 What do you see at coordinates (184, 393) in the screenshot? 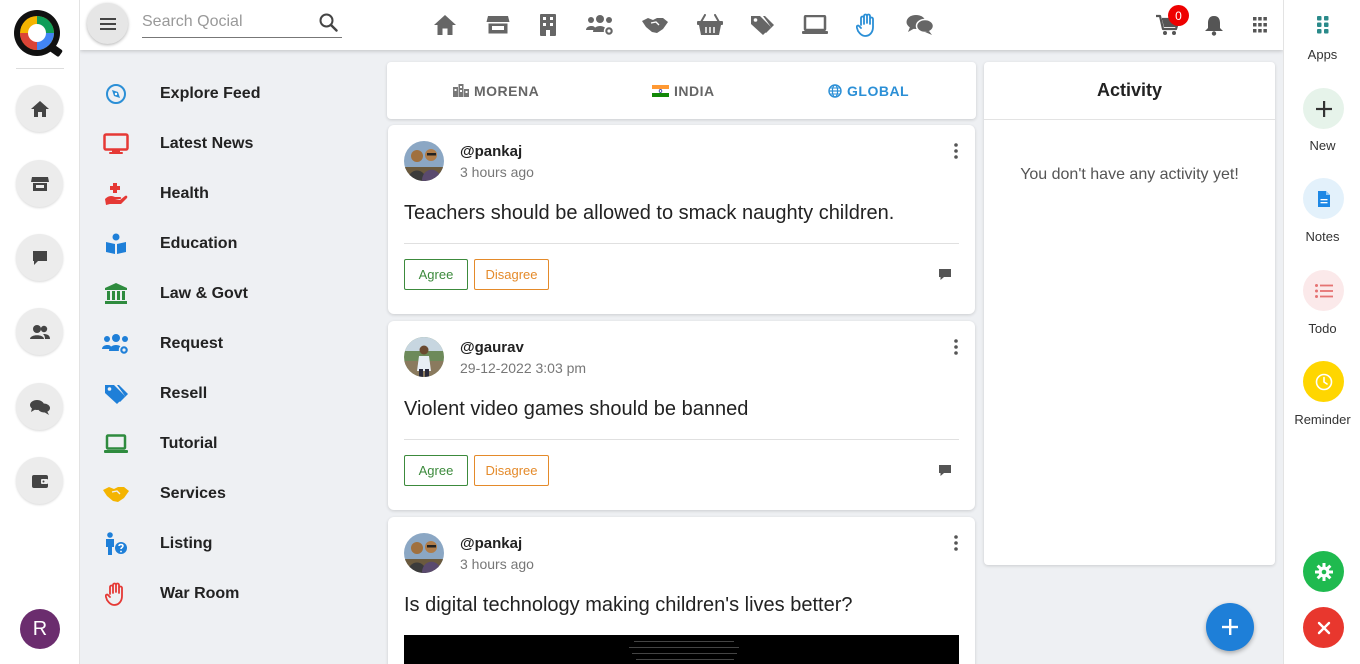
I see `sidebar-item-label: Resell` at bounding box center [184, 393].